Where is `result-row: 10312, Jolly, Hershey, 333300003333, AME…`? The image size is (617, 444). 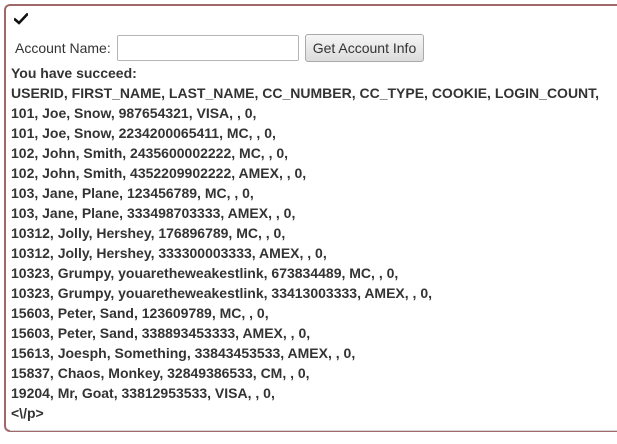 result-row: 10312, Jolly, Hershey, 333300003333, AME… is located at coordinates (169, 253).